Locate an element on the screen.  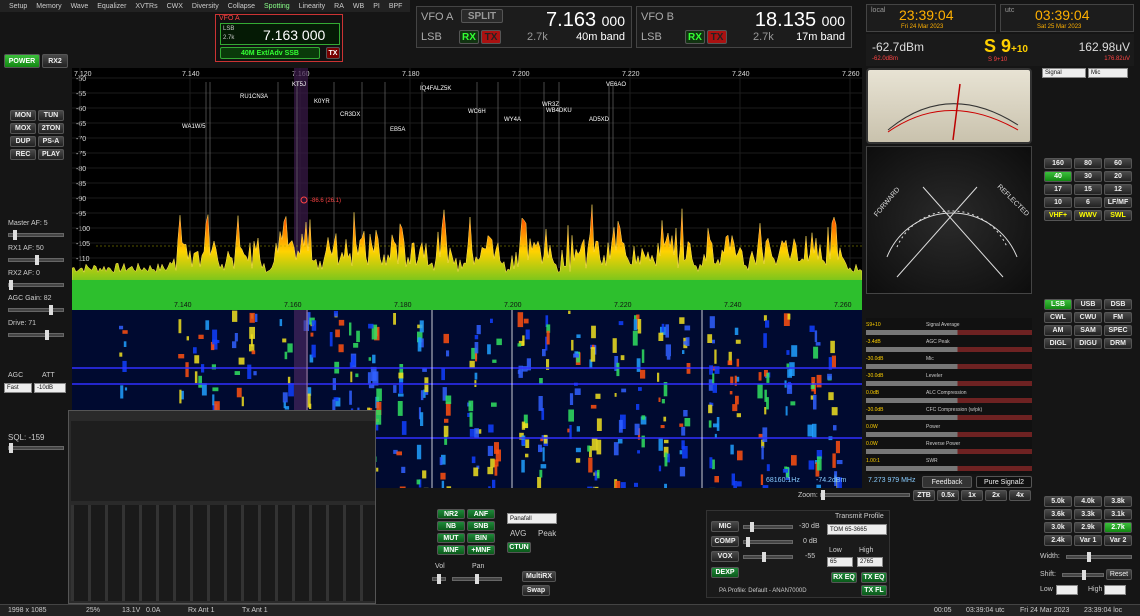
mode-btn-sam: SAM is located at coordinates (1088, 330).